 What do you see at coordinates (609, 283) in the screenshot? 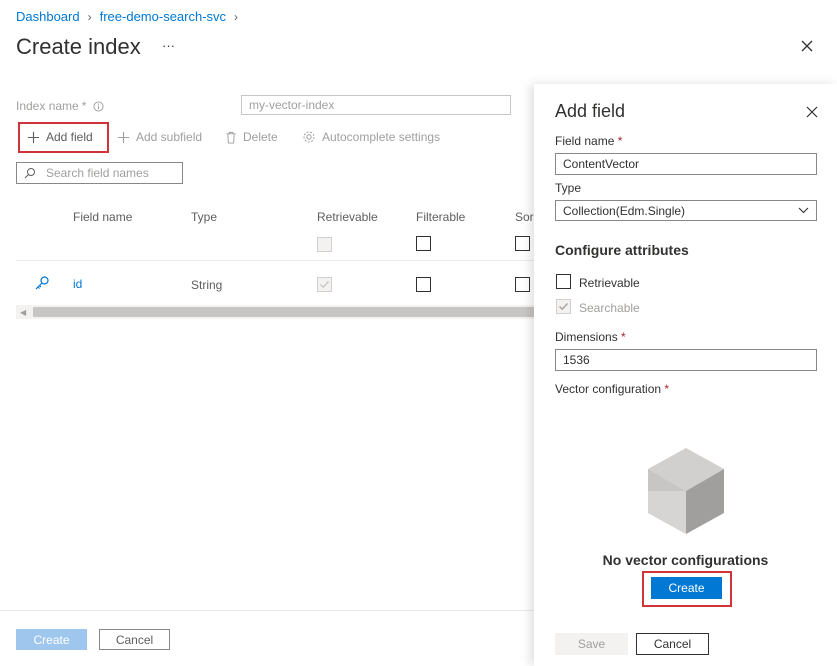
I see `retrievable-label: Retrievable` at bounding box center [609, 283].